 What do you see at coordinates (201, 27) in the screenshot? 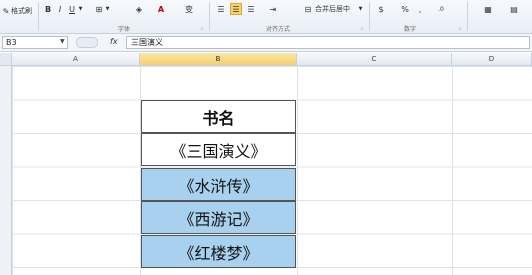
I see `font-group-launcher-icon: ⌟` at bounding box center [201, 27].